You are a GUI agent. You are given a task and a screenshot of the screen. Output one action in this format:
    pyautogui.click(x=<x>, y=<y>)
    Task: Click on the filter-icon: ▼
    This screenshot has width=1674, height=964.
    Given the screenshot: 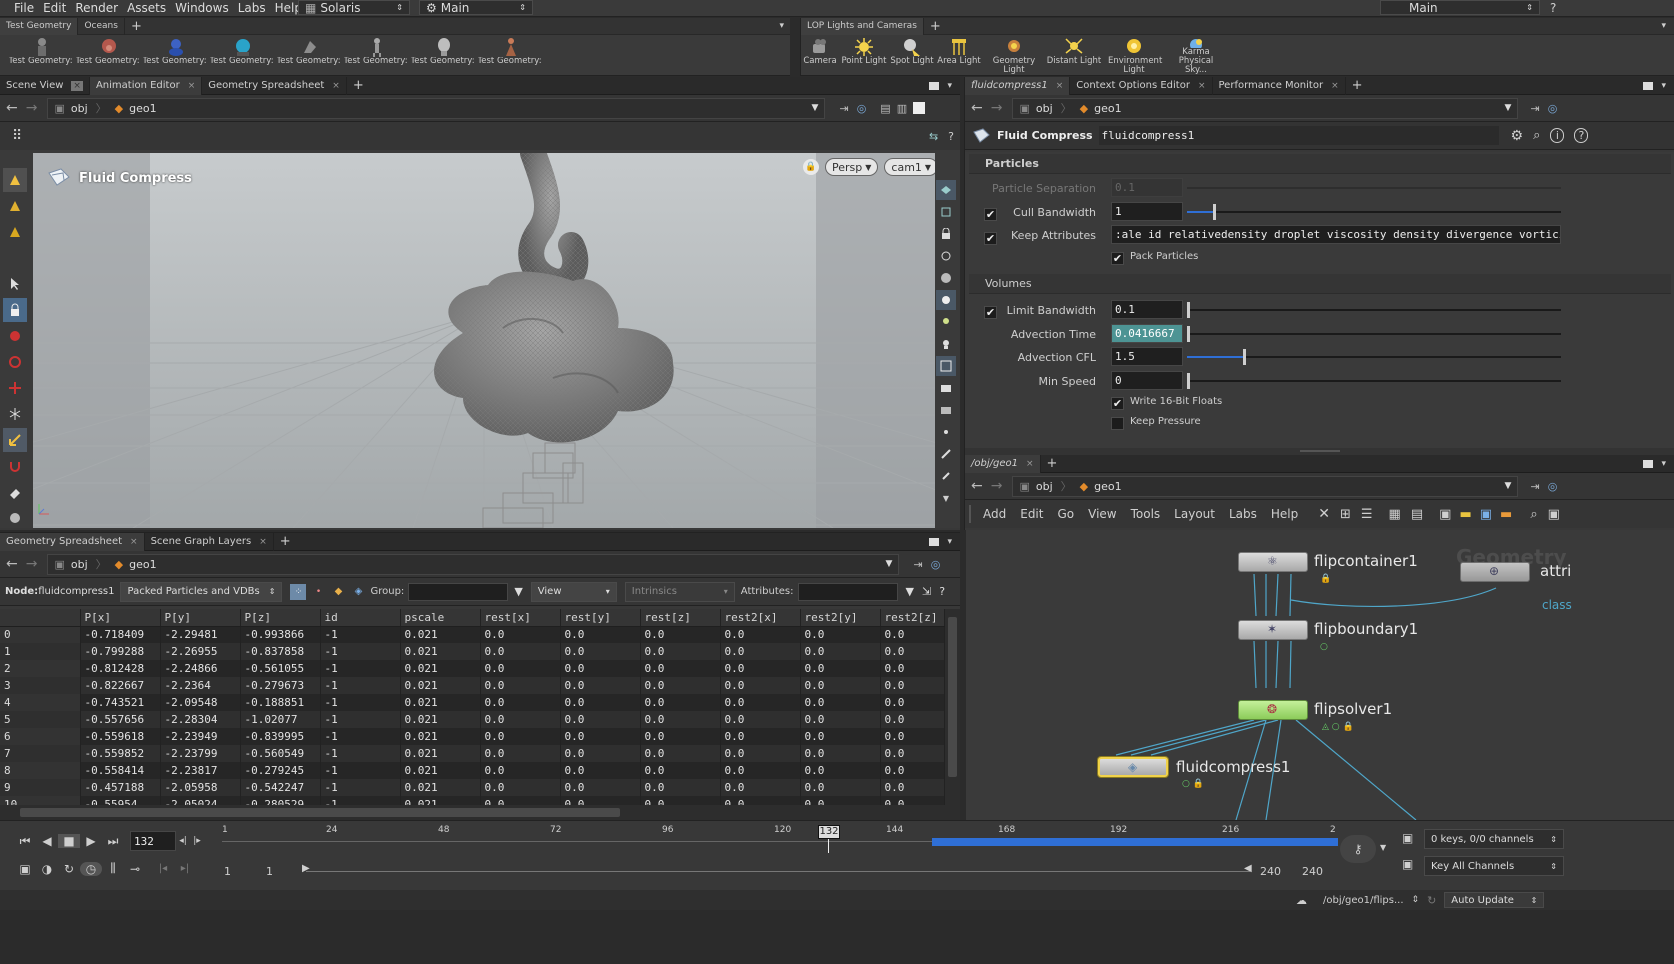 What is the action you would take?
    pyautogui.click(x=518, y=591)
    